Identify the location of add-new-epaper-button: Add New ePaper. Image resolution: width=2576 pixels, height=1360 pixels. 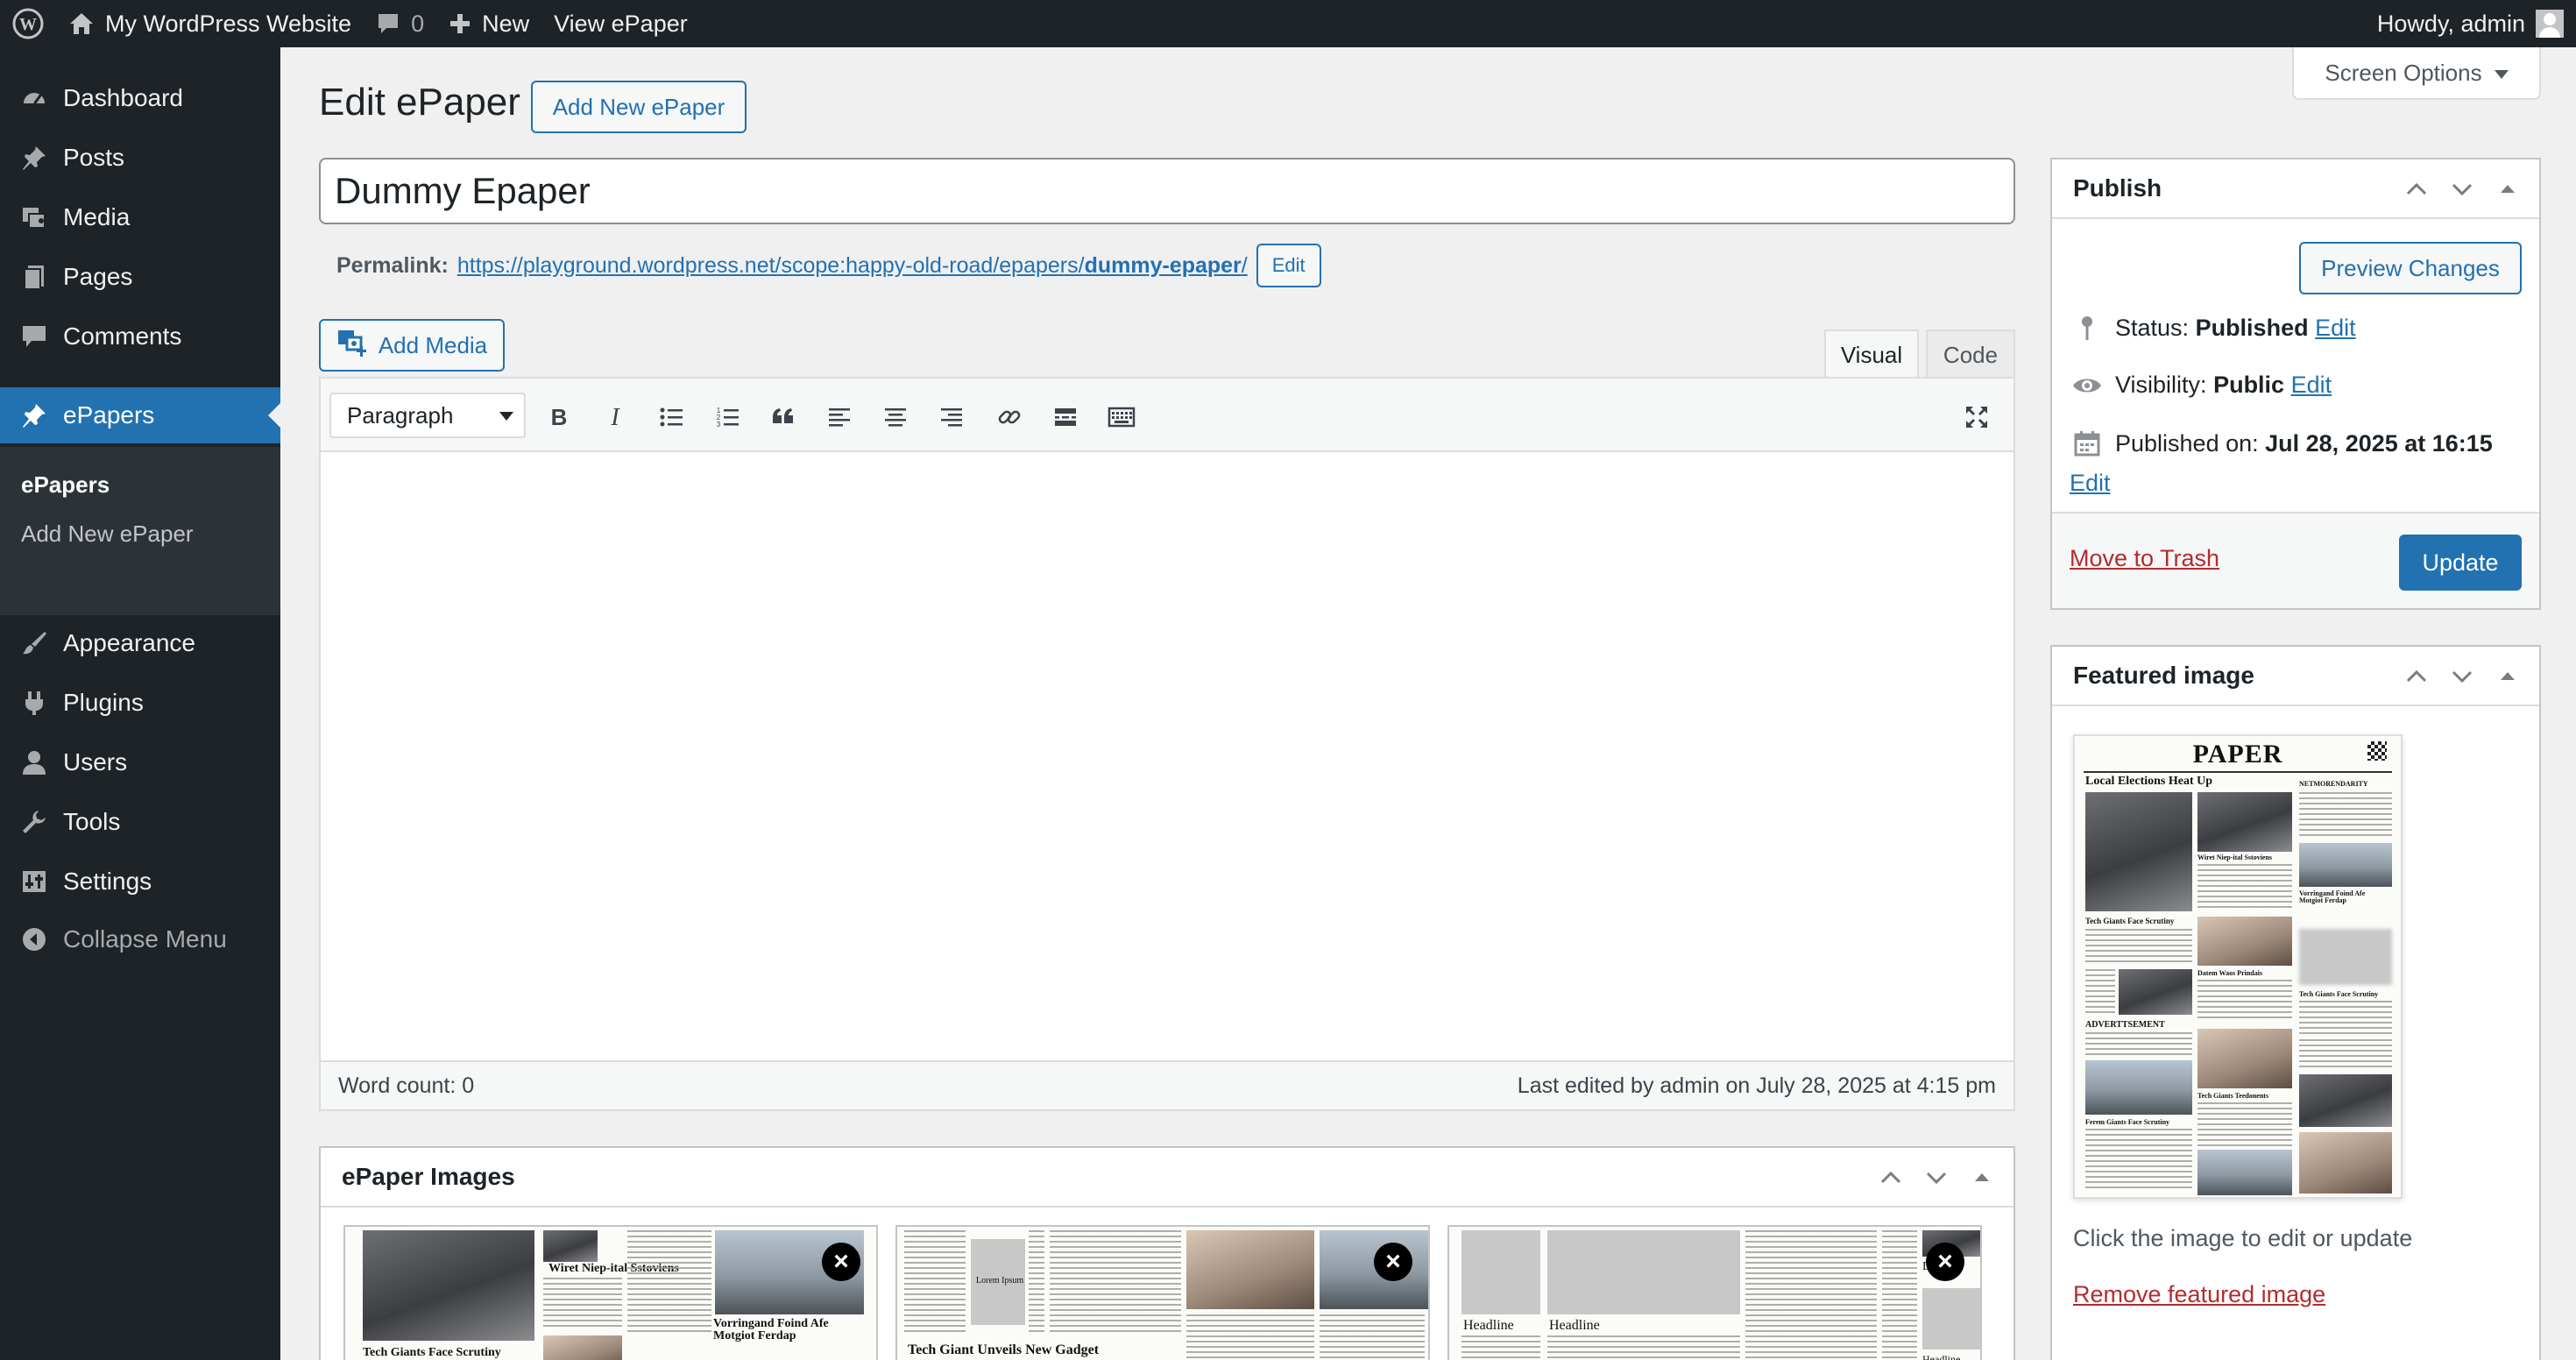
(639, 107).